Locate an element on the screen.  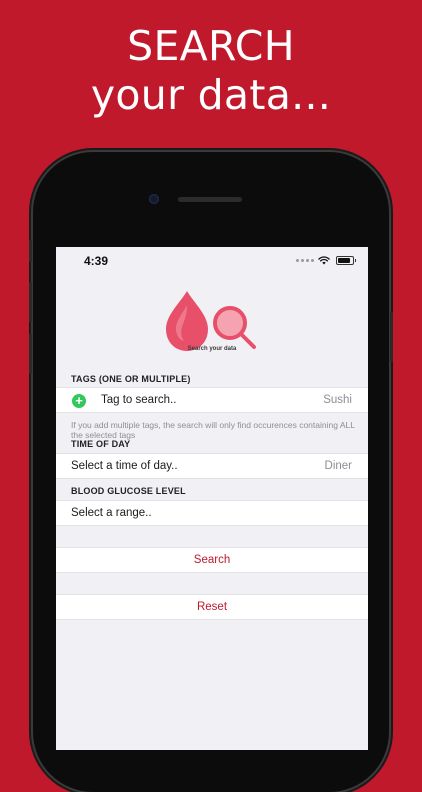
glucose-range-row: Select a range.. is located at coordinates (212, 513).